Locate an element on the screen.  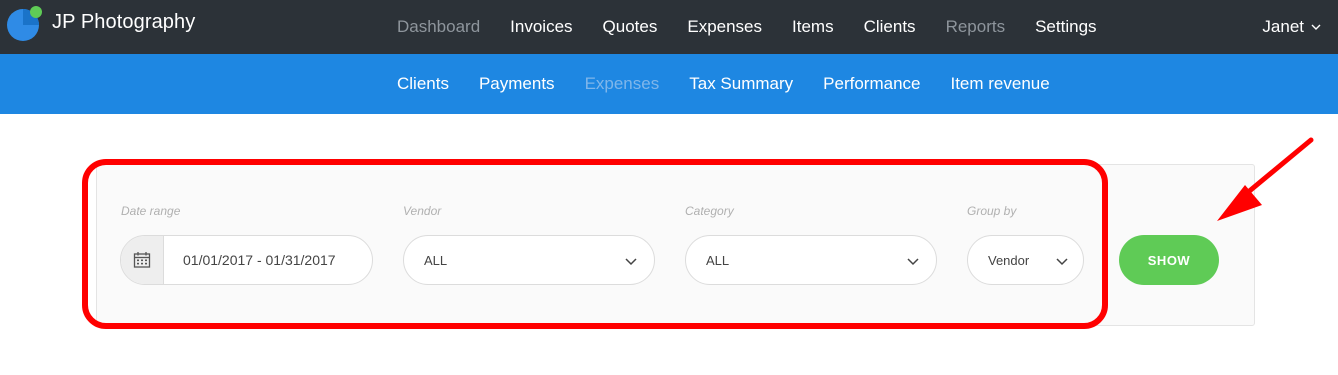
group-by-select-value: Vendor is located at coordinates (1009, 260).